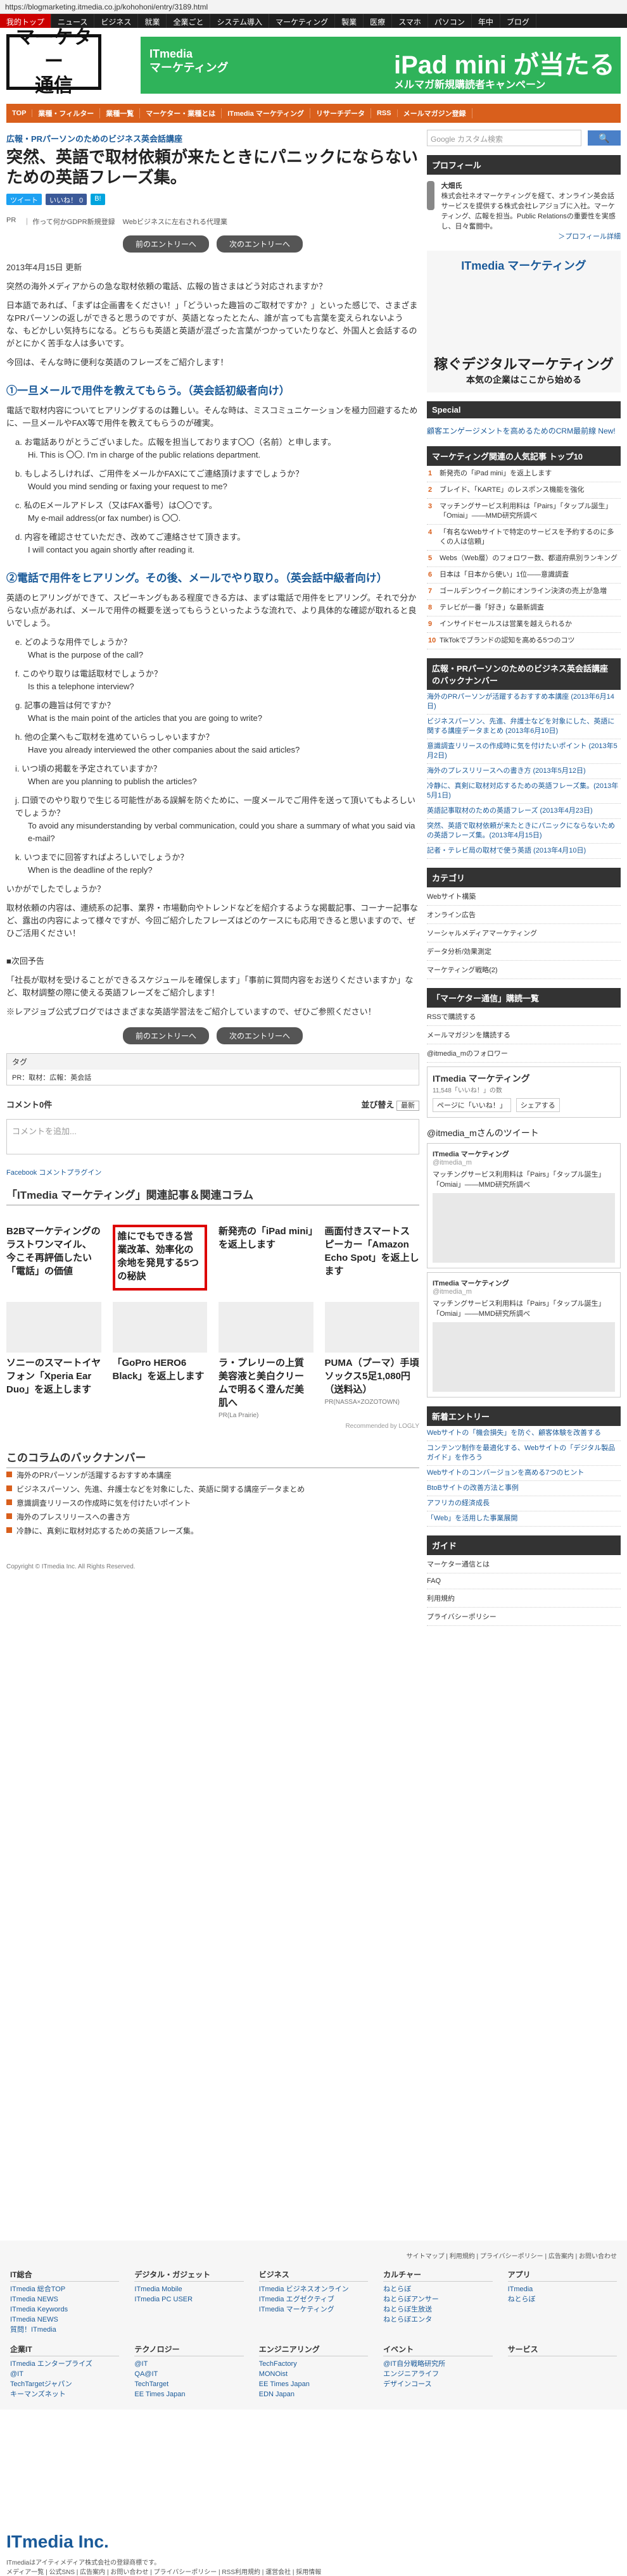 The width and height of the screenshot is (627, 2576). What do you see at coordinates (524, 1488) in the screenshot?
I see `new-item: BtoBサイトの改善方法と事例` at bounding box center [524, 1488].